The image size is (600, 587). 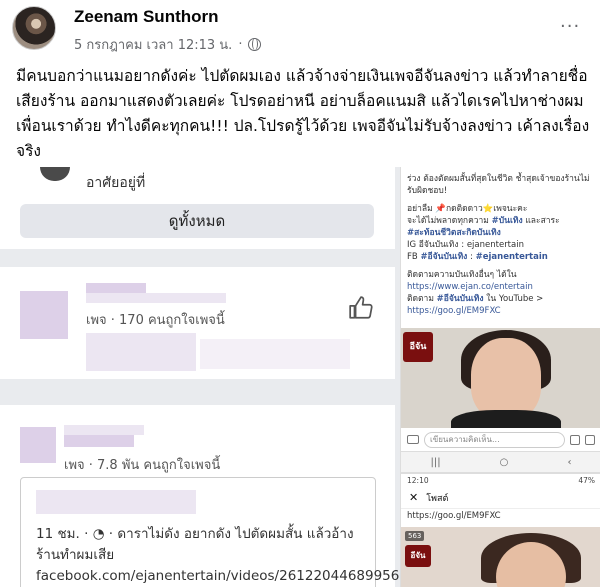 I want to click on video-person-face, so click(x=506, y=379).